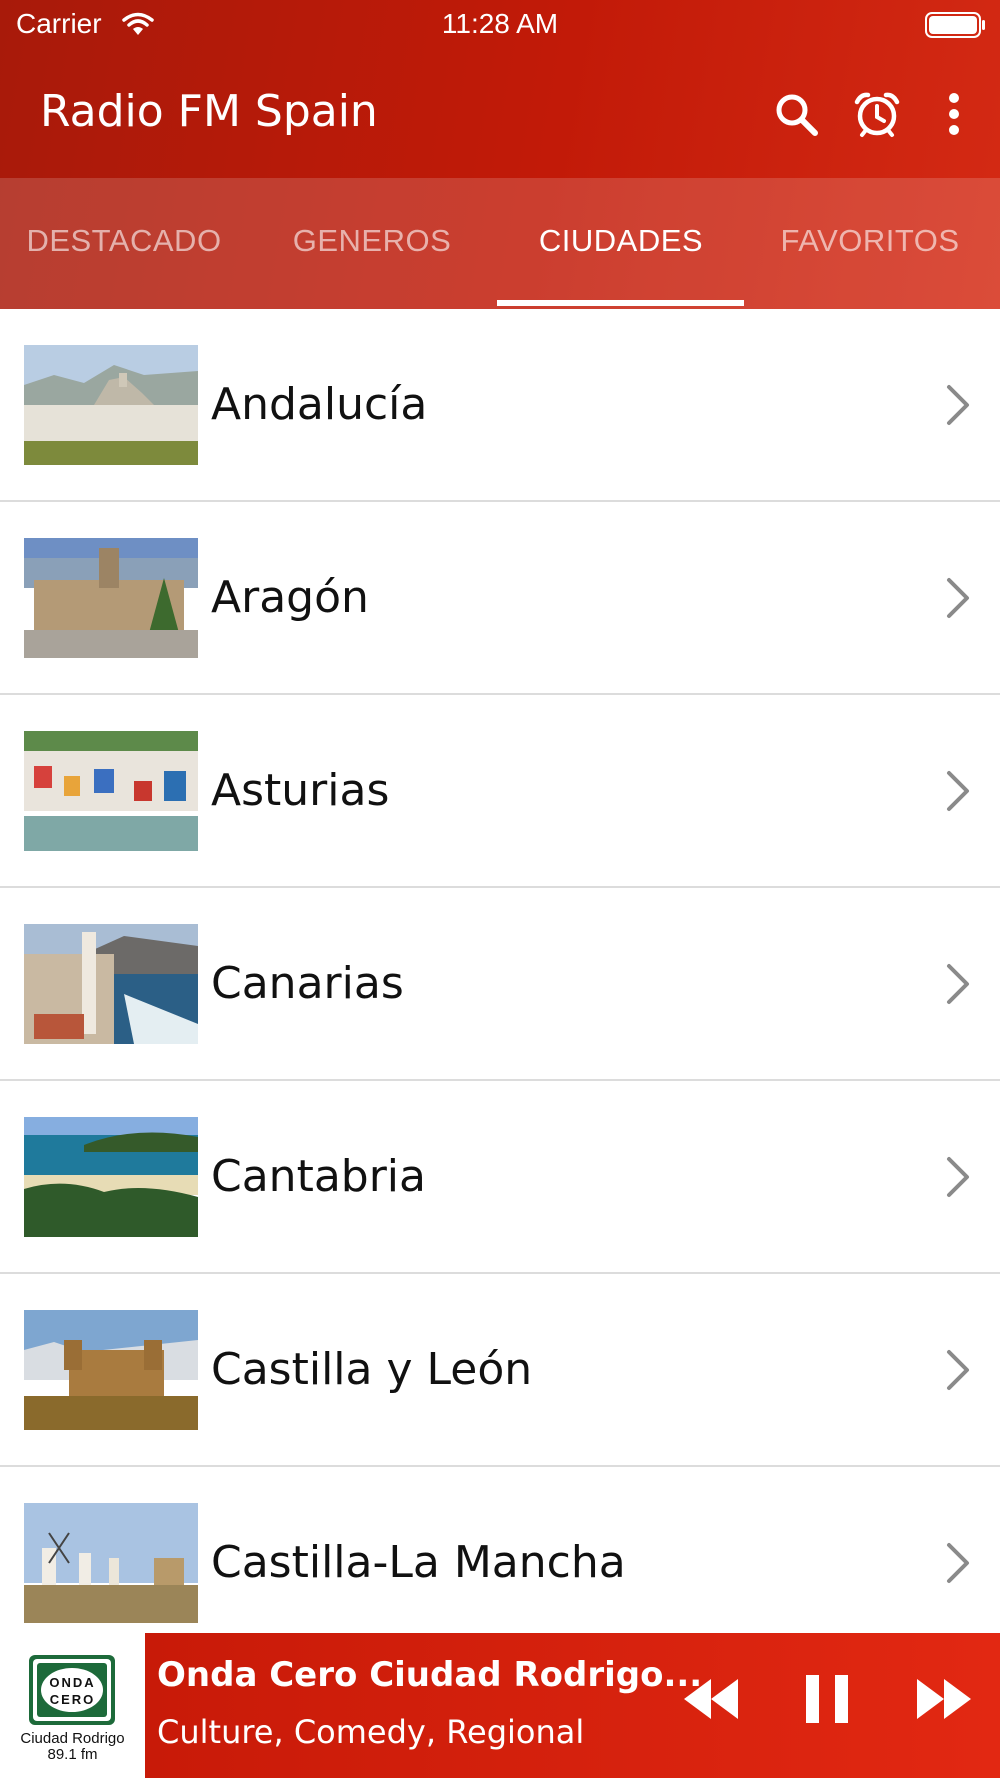  Describe the element at coordinates (371, 1732) in the screenshot. I see `player-station-genres: Culture, Comedy, Regional` at that location.